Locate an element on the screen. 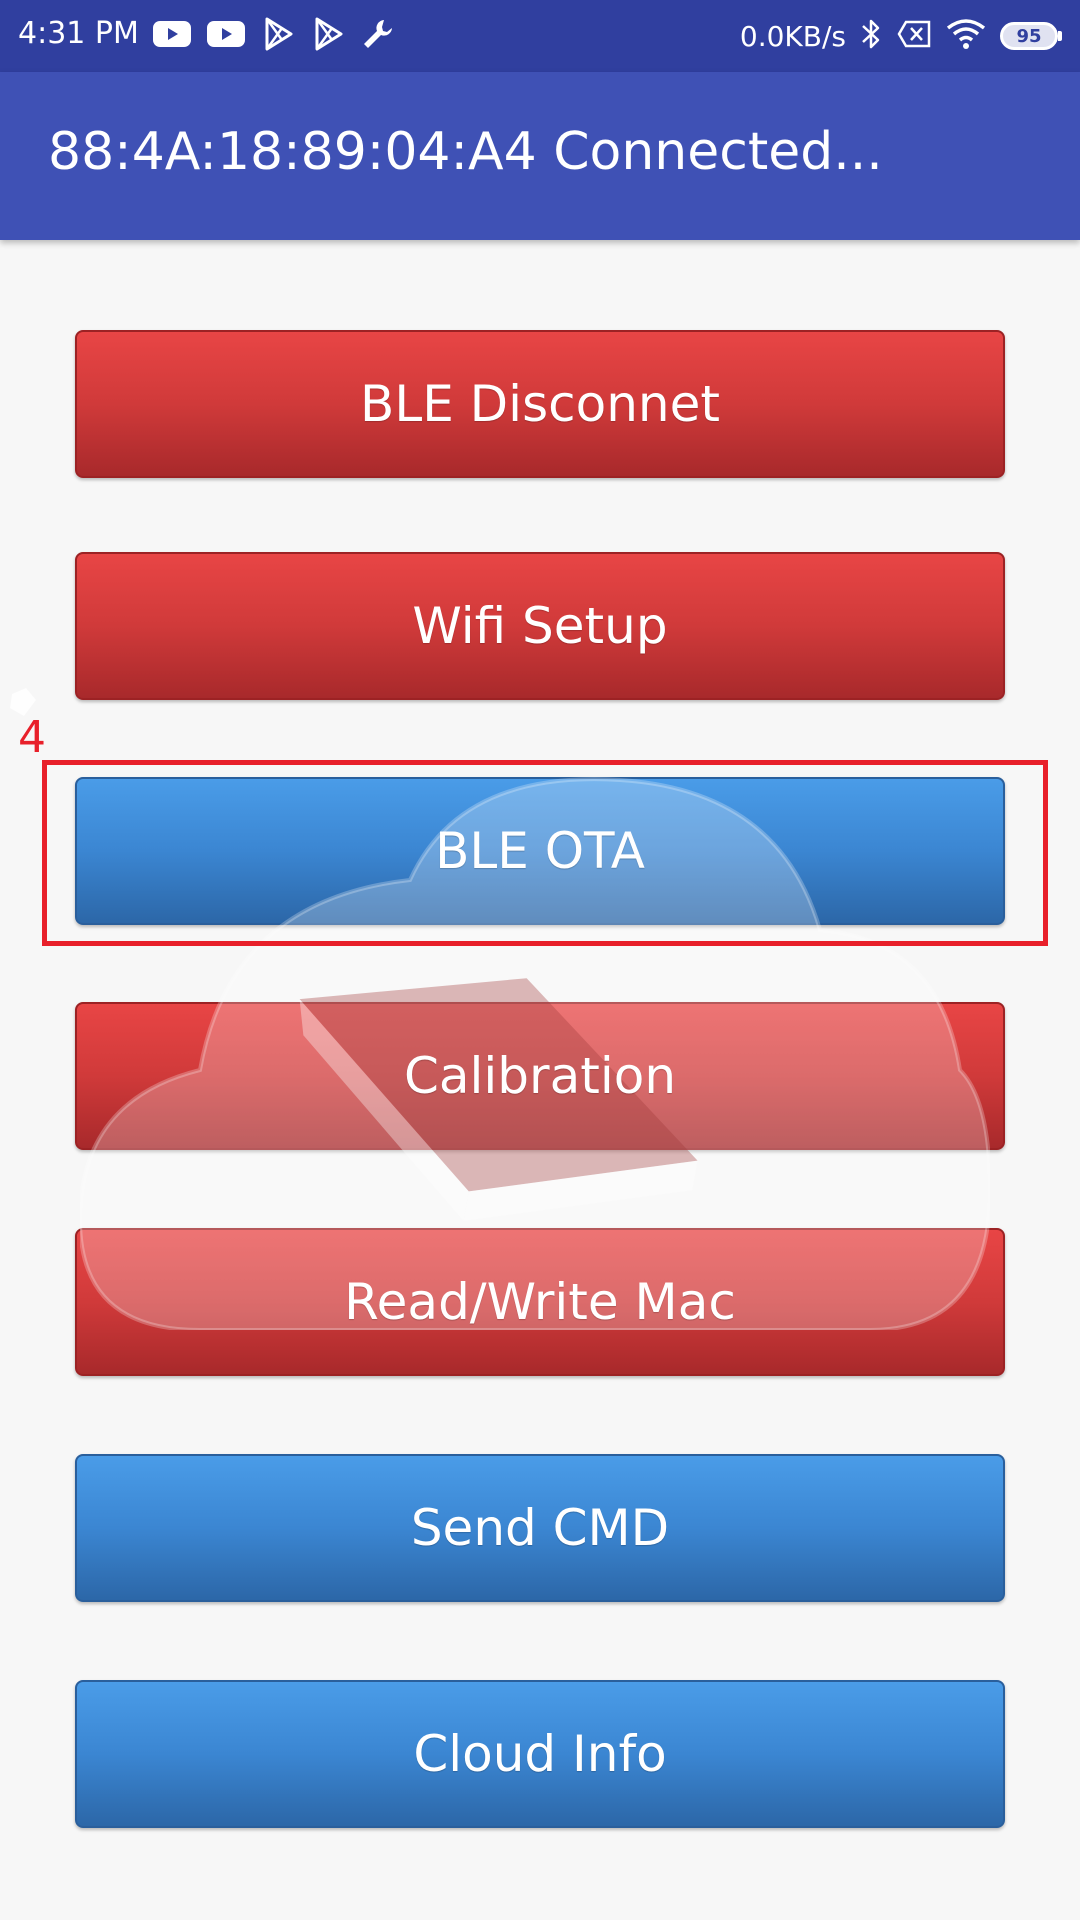  ble-disconnect-button: BLE Disconnet is located at coordinates (540, 404).